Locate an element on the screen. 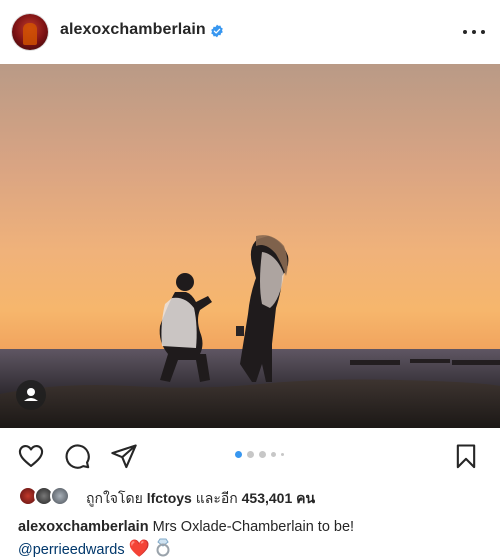 The width and height of the screenshot is (500, 557). post-header: alexoxchamberlain is located at coordinates (250, 32).